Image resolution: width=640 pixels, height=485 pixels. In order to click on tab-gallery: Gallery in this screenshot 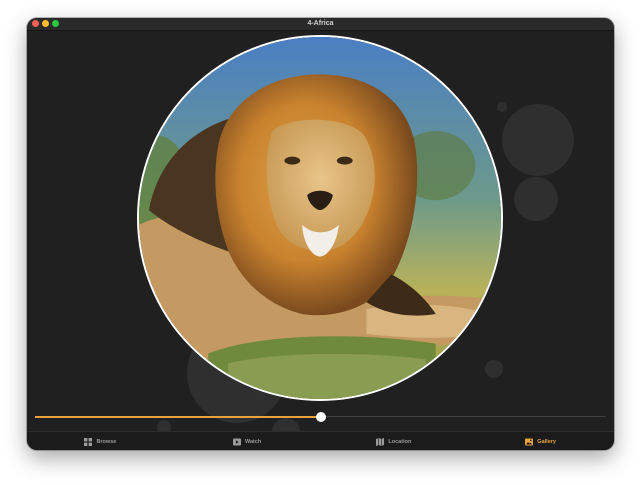, I will do `click(540, 441)`.